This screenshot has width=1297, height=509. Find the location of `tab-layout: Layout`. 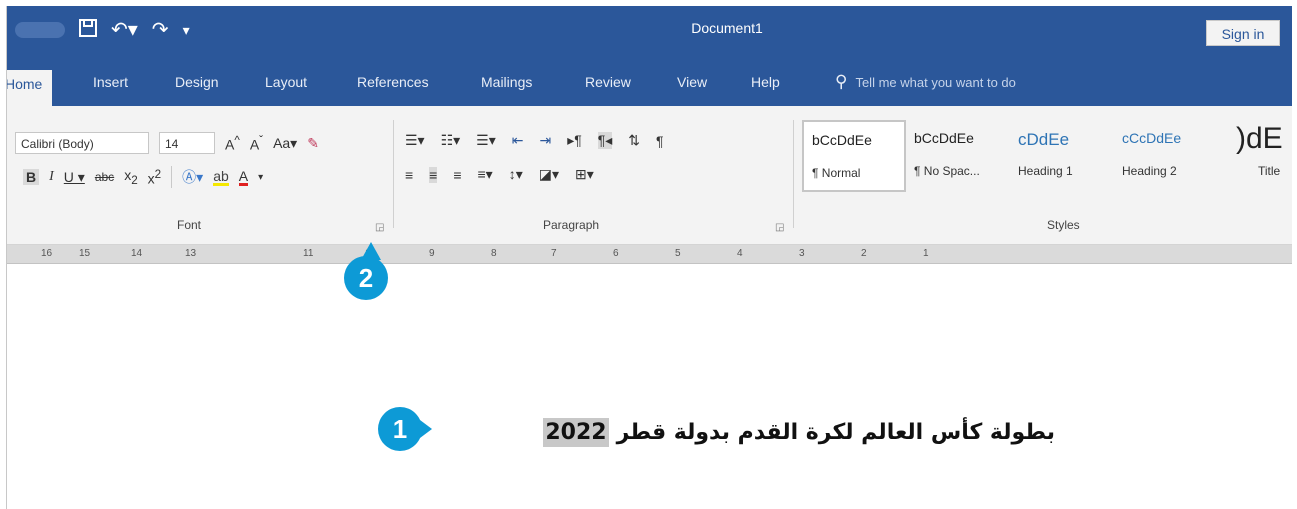

tab-layout: Layout is located at coordinates (286, 82).